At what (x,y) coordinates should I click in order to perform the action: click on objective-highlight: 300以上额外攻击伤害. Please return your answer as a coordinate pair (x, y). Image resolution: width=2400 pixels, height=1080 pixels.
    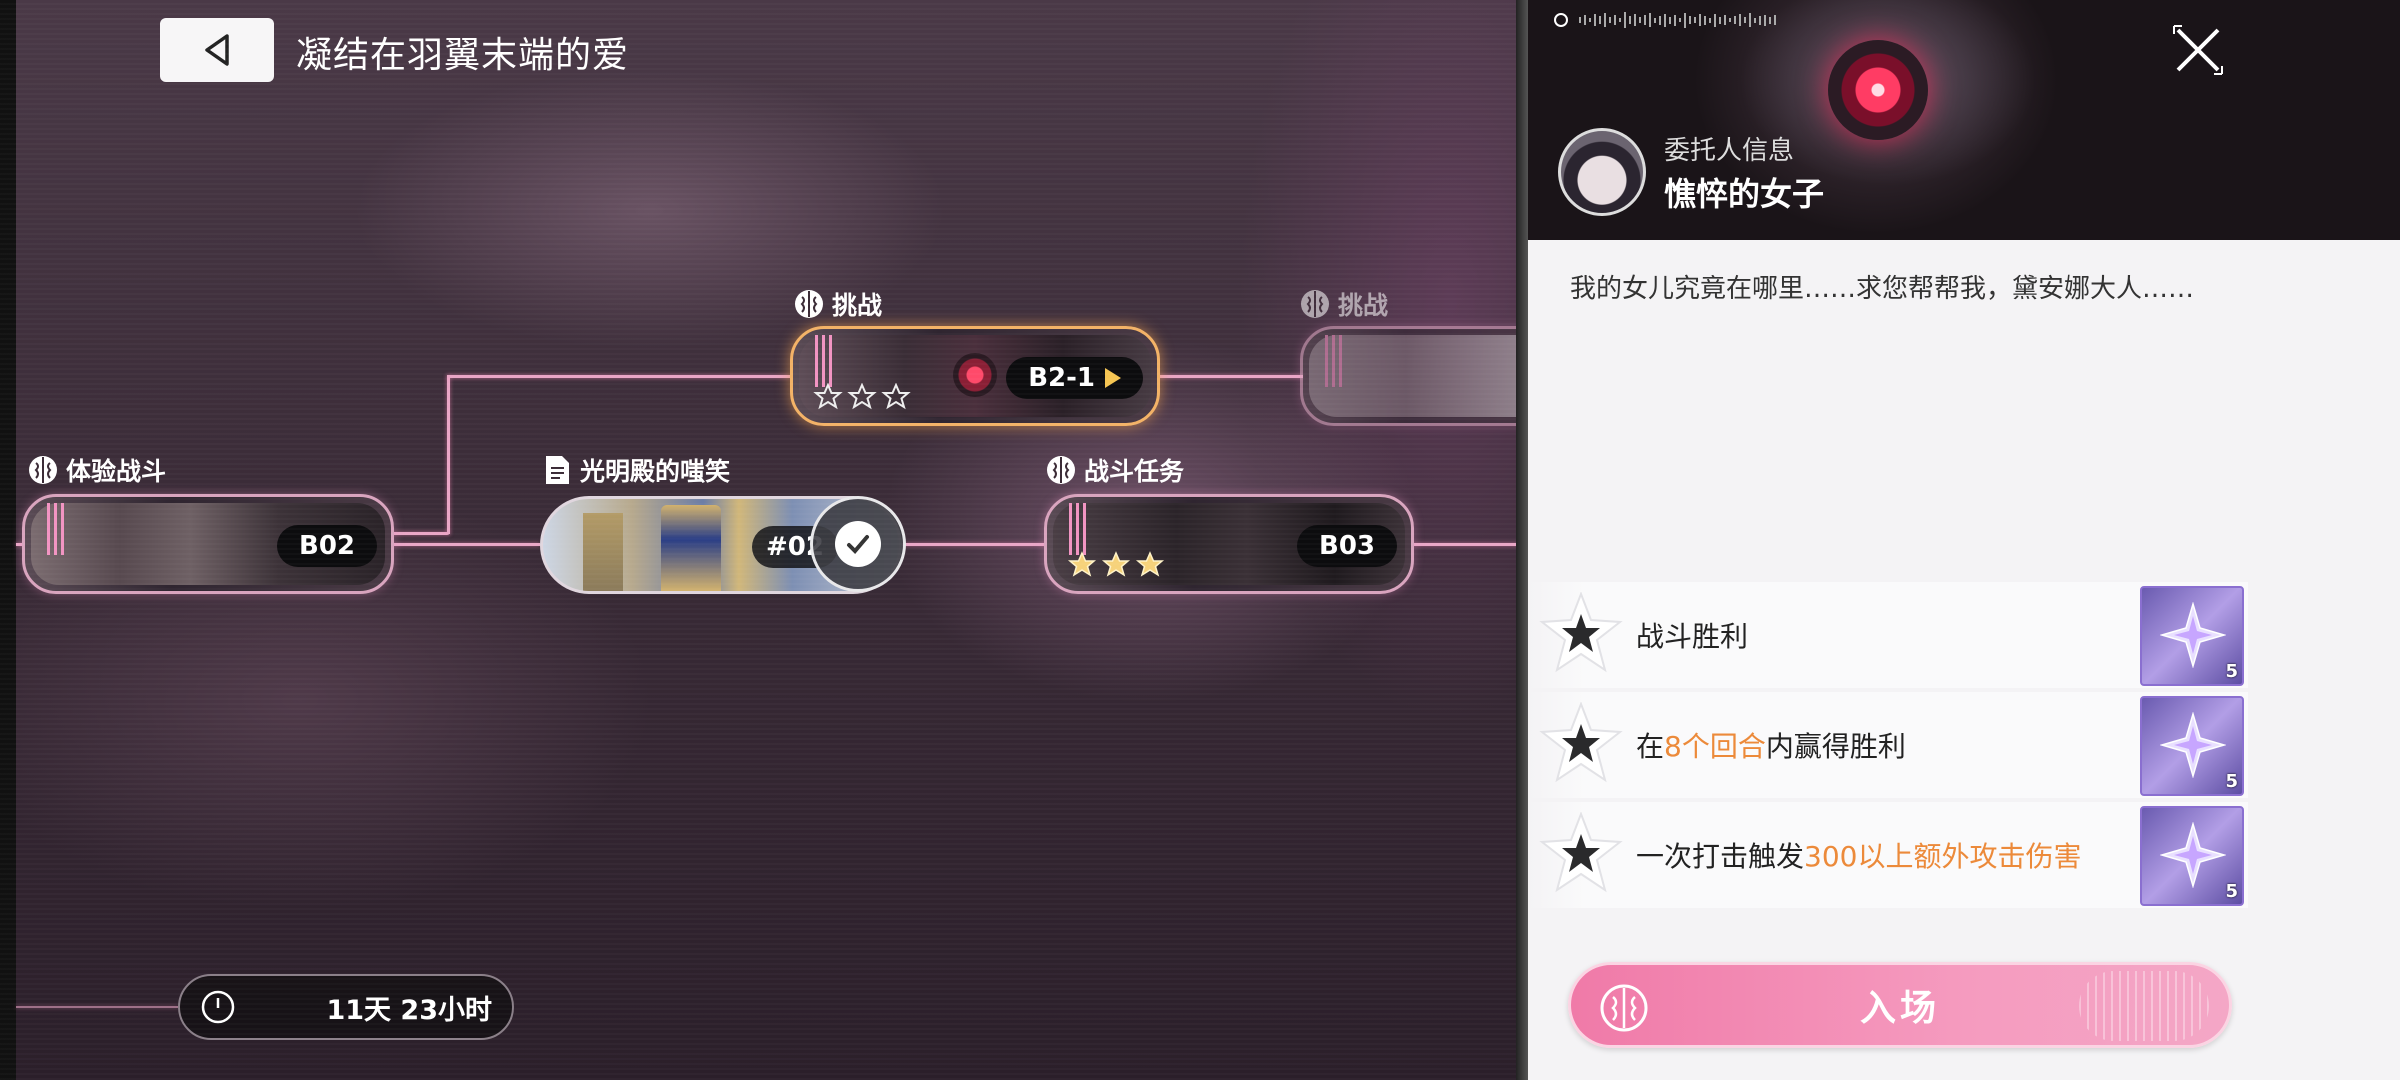
    Looking at the image, I should click on (1943, 856).